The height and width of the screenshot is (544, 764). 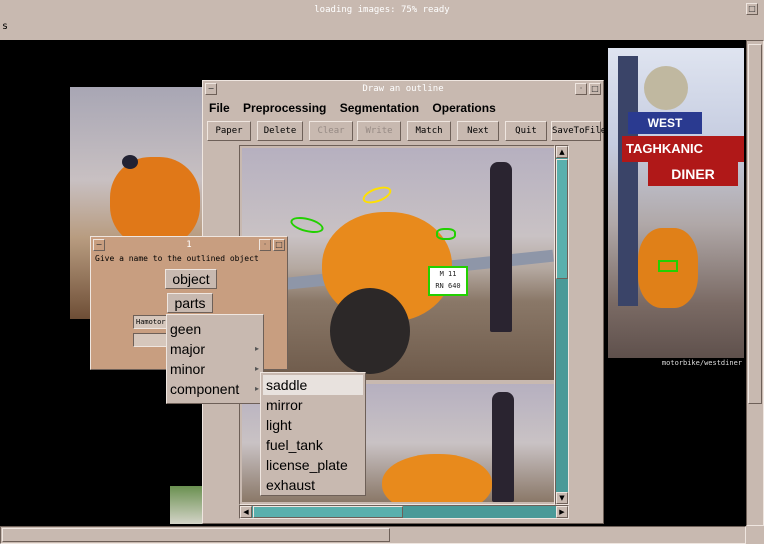 What do you see at coordinates (265, 245) in the screenshot?
I see `dialog-minimize-icon: ·` at bounding box center [265, 245].